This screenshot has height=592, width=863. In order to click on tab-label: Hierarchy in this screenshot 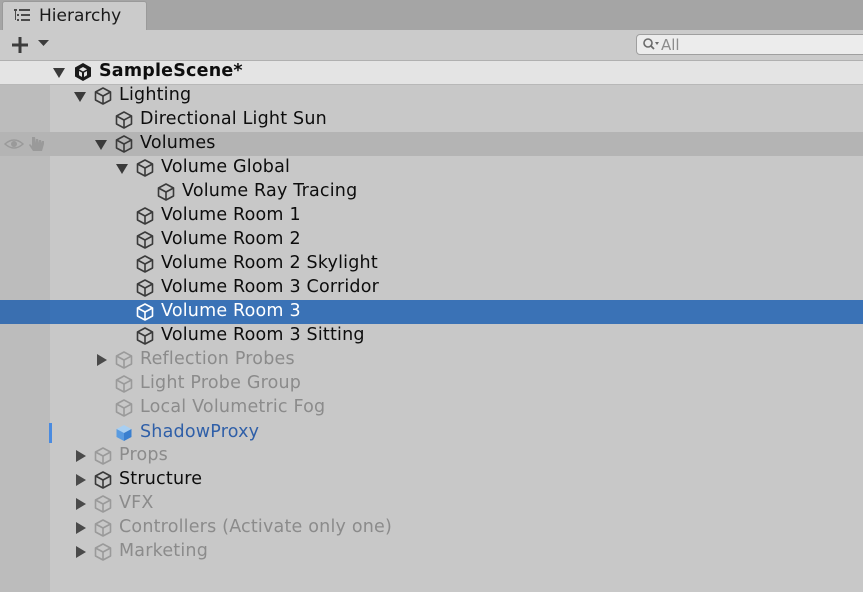, I will do `click(80, 16)`.